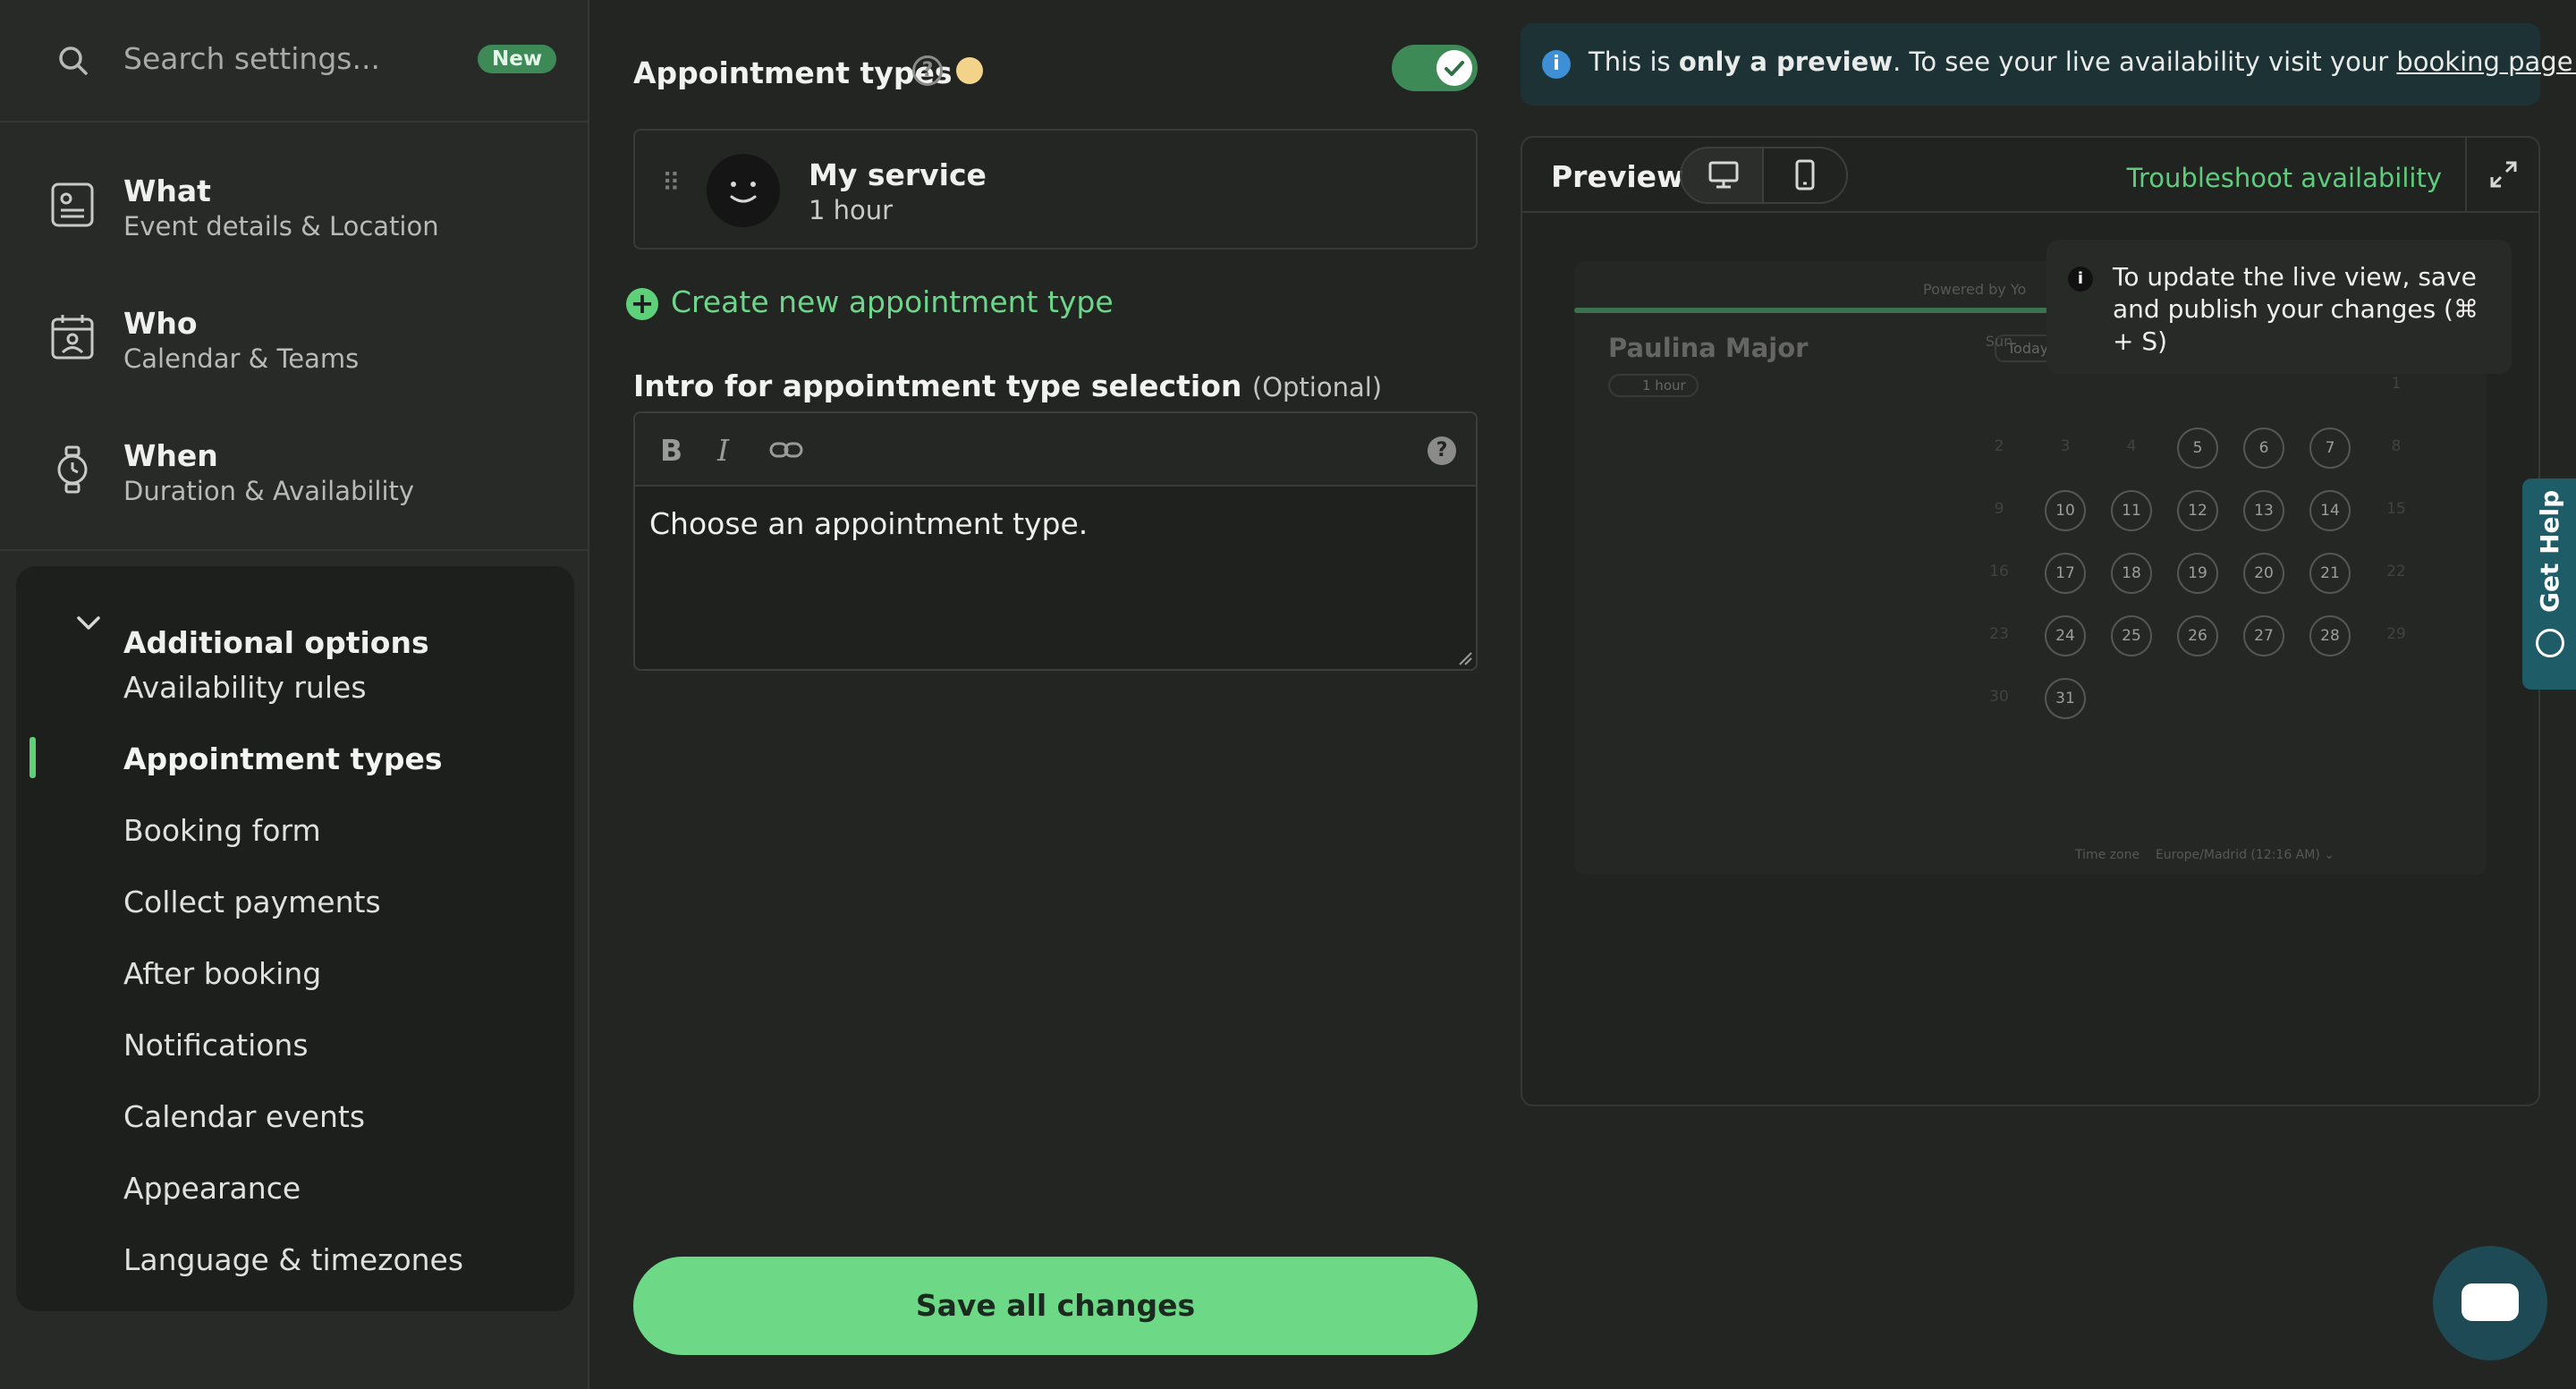  I want to click on sidebar-item-collect-payments: Collect payments, so click(252, 902).